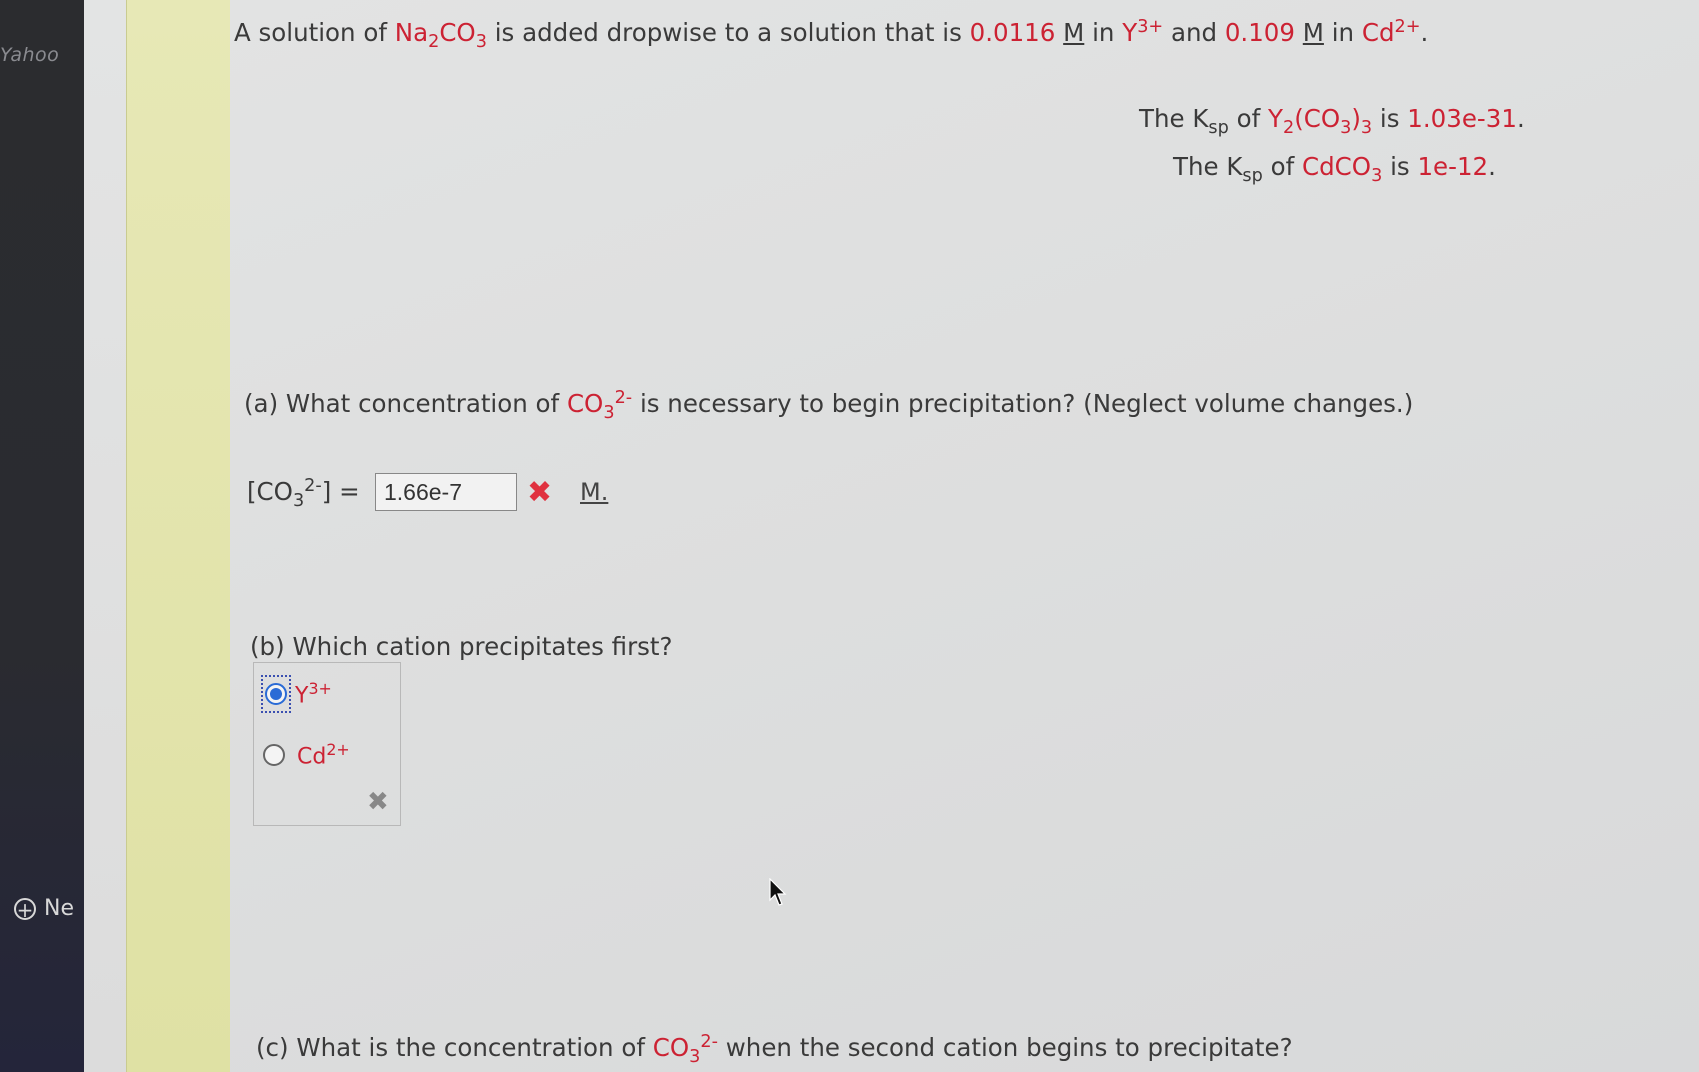 Image resolution: width=1699 pixels, height=1072 pixels. Describe the element at coordinates (274, 754) in the screenshot. I see `radio-cd2` at that location.